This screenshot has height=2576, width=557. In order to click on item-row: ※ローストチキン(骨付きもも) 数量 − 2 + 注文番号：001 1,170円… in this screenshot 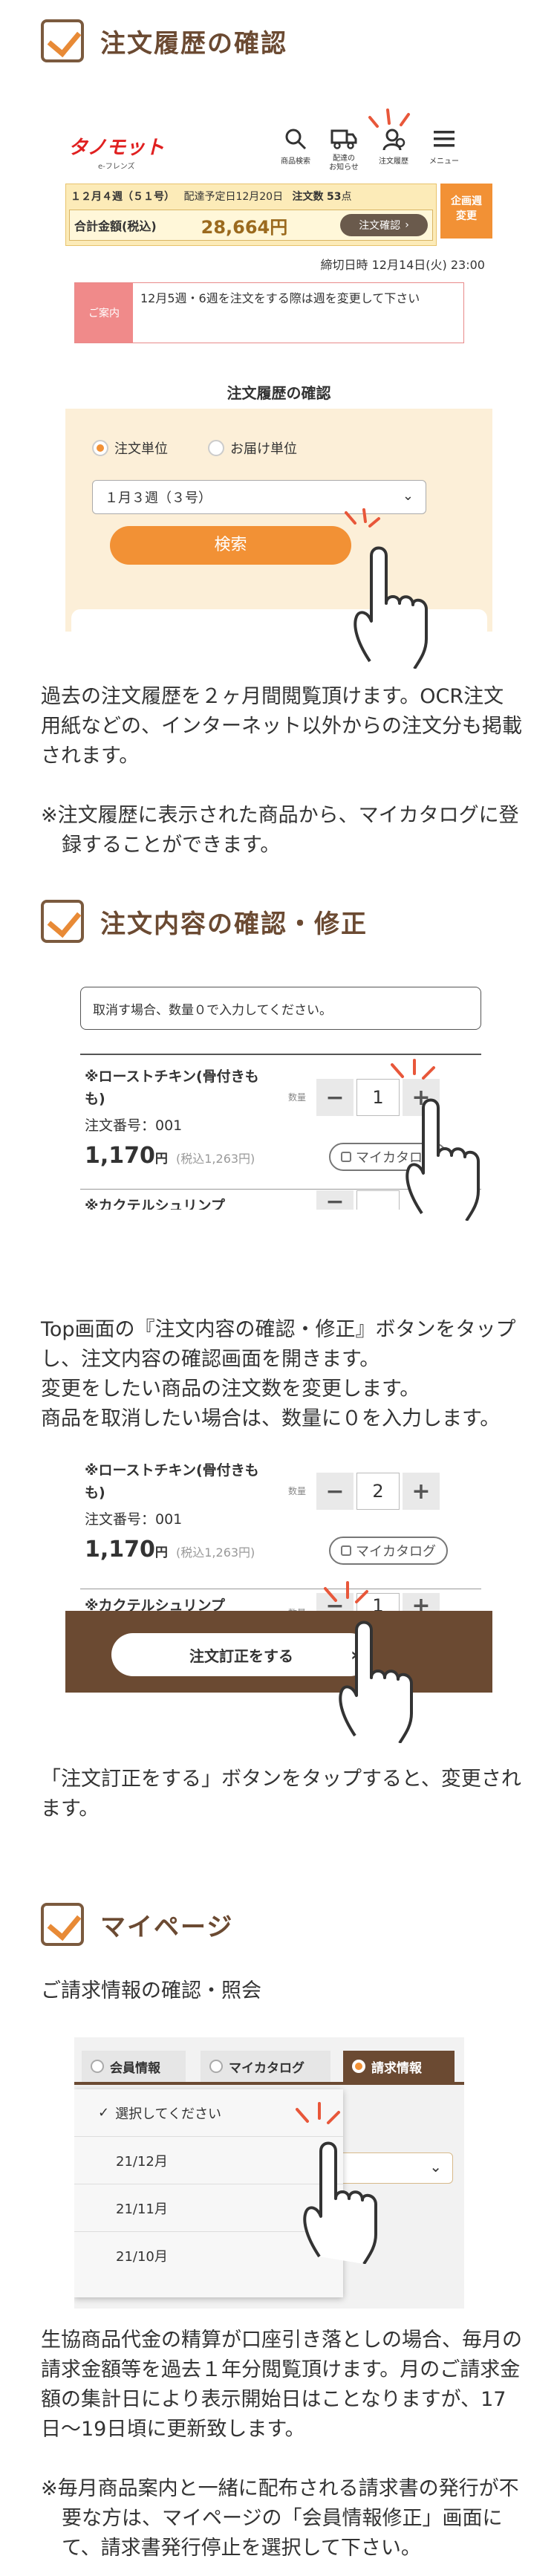, I will do `click(281, 1529)`.